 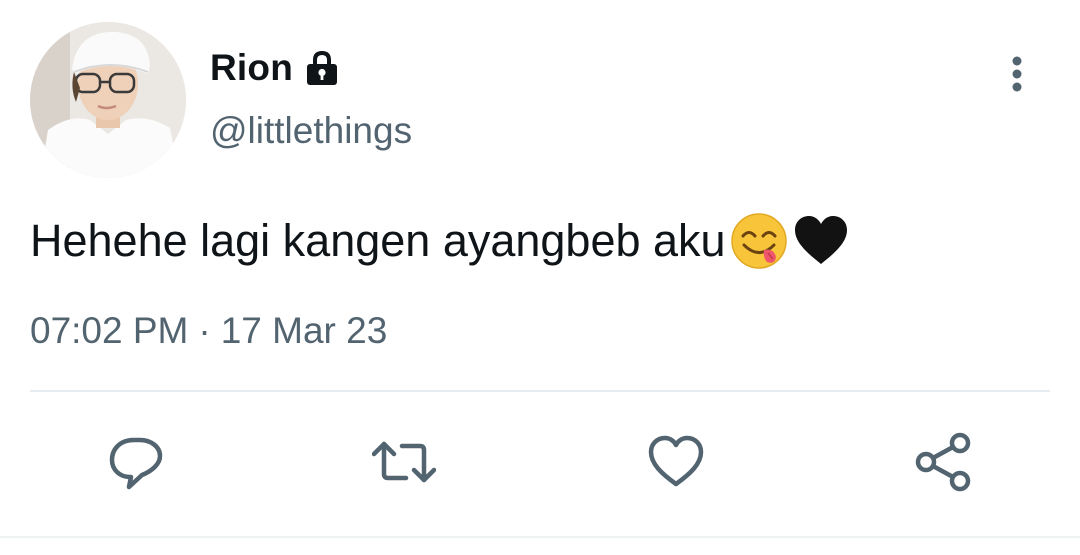 I want to click on retweet-button, so click(x=404, y=462).